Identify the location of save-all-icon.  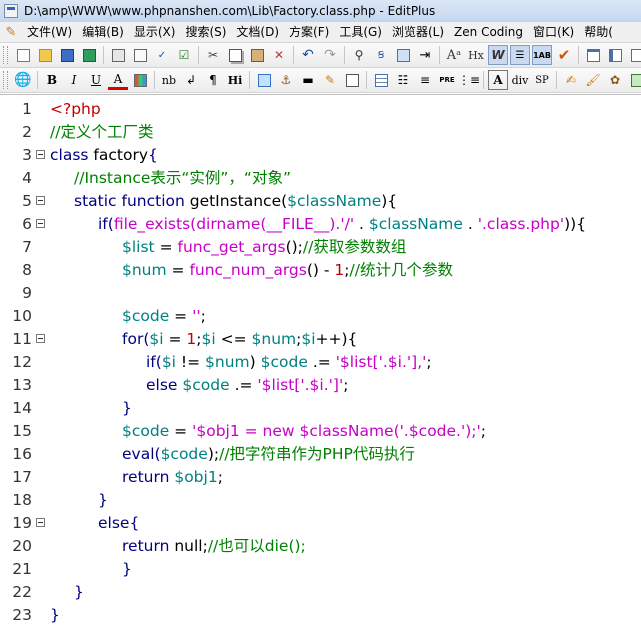
(89, 55).